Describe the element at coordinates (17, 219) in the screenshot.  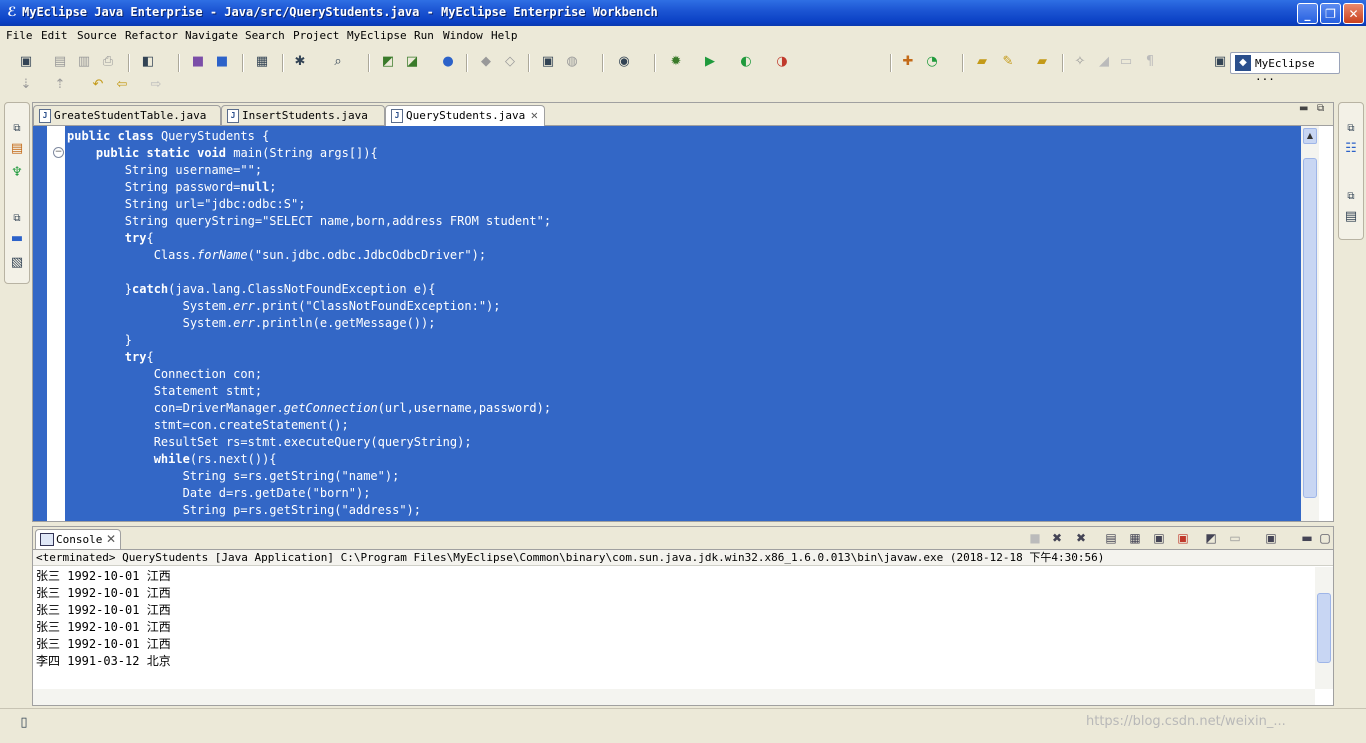
I see `restore-icon-2: ⧉` at that location.